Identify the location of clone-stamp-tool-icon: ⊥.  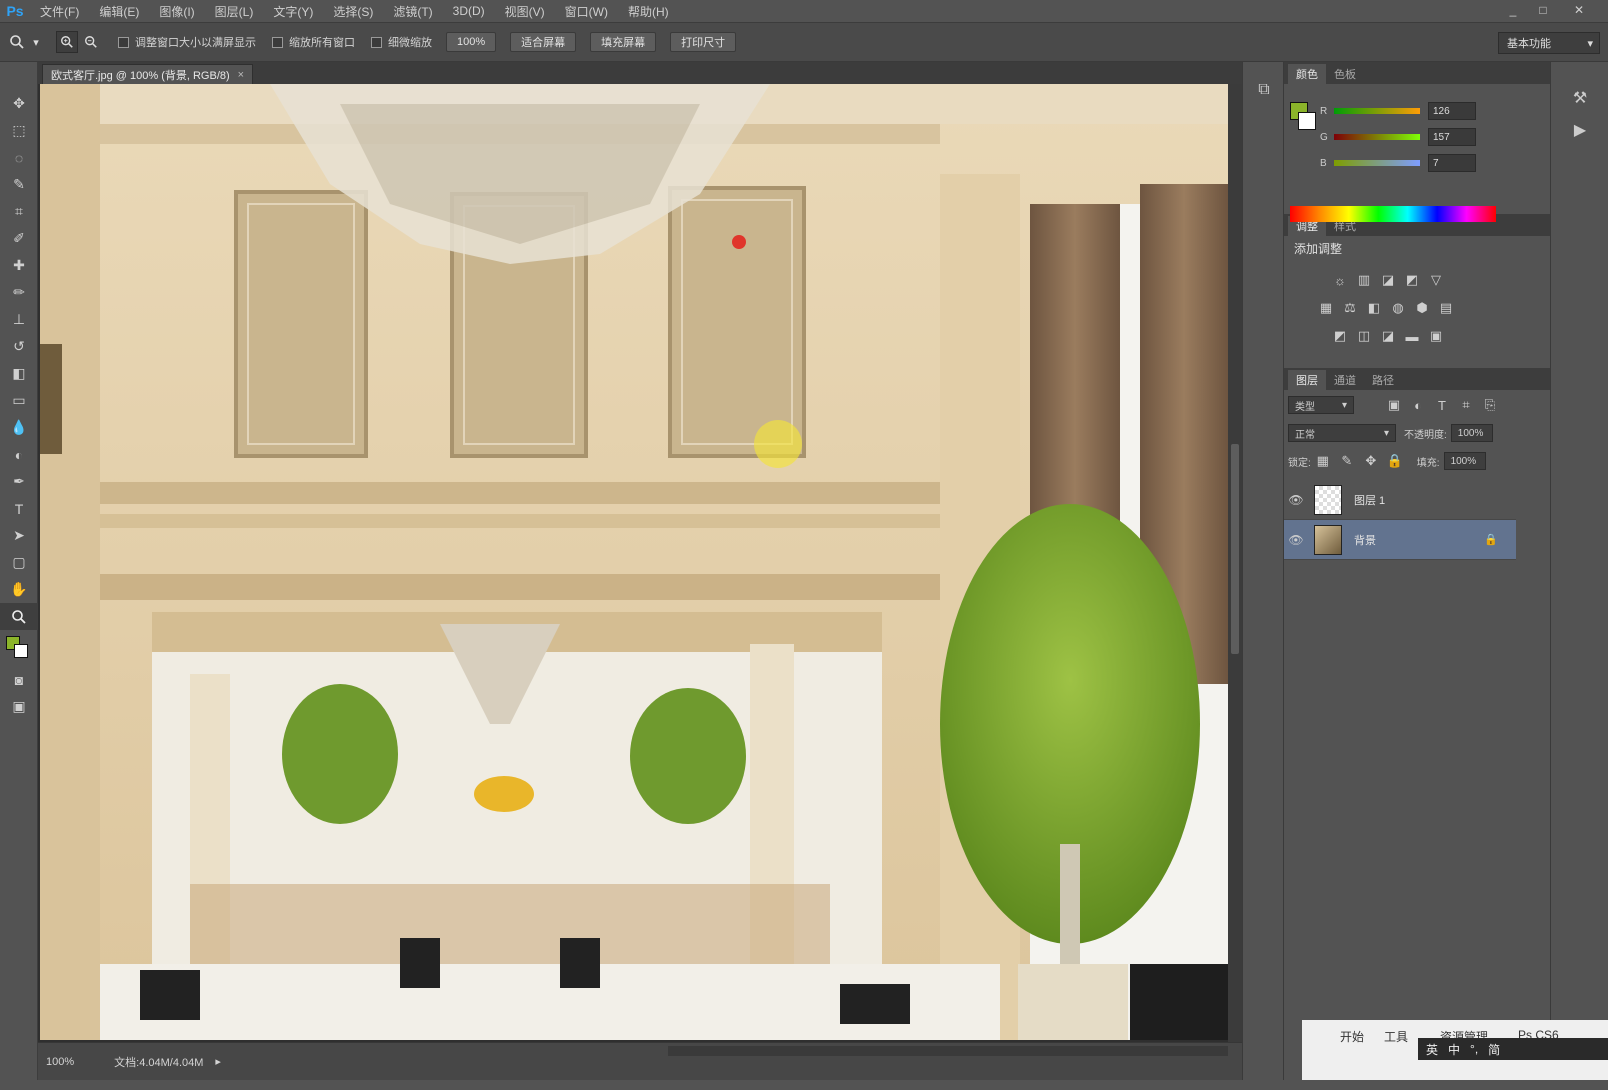
(19, 319).